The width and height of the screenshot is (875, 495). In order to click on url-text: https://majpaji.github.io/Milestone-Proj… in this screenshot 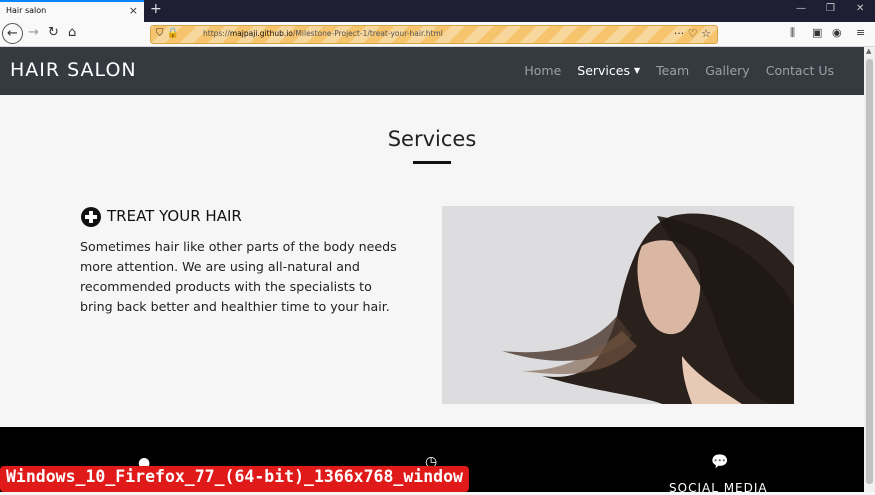, I will do `click(323, 33)`.